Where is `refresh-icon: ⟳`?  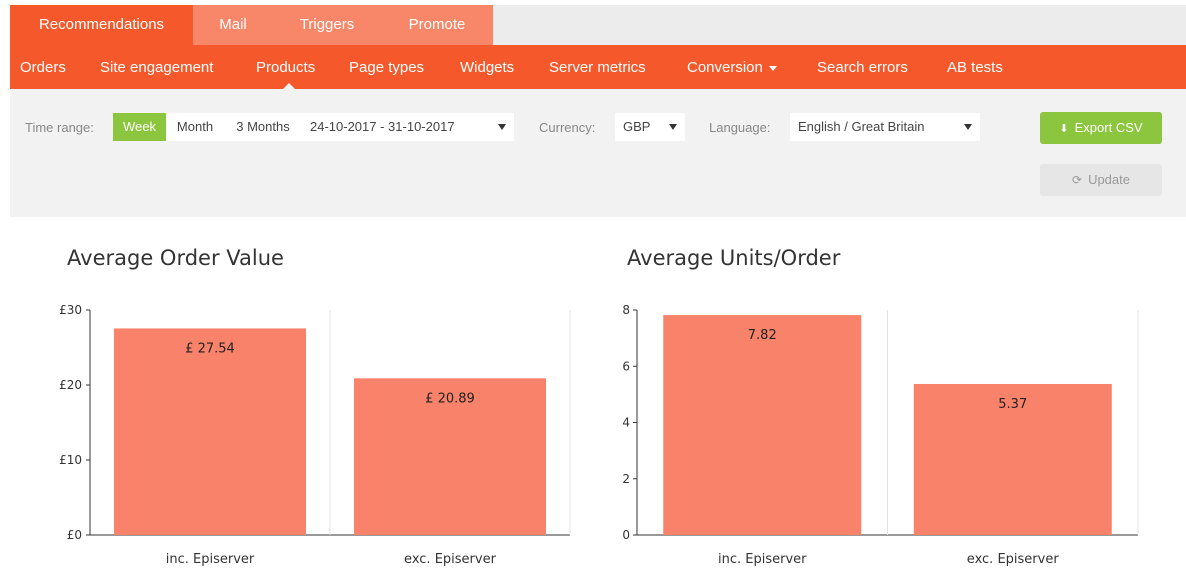
refresh-icon: ⟳ is located at coordinates (1077, 180).